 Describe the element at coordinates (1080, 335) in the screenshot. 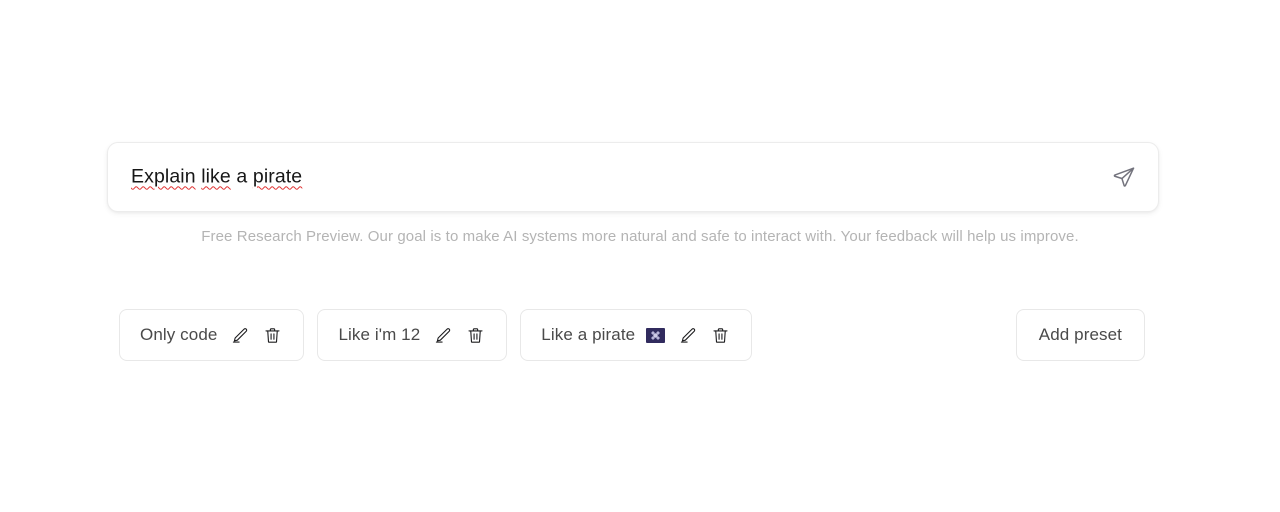

I see `add-preset-button: Add preset` at that location.